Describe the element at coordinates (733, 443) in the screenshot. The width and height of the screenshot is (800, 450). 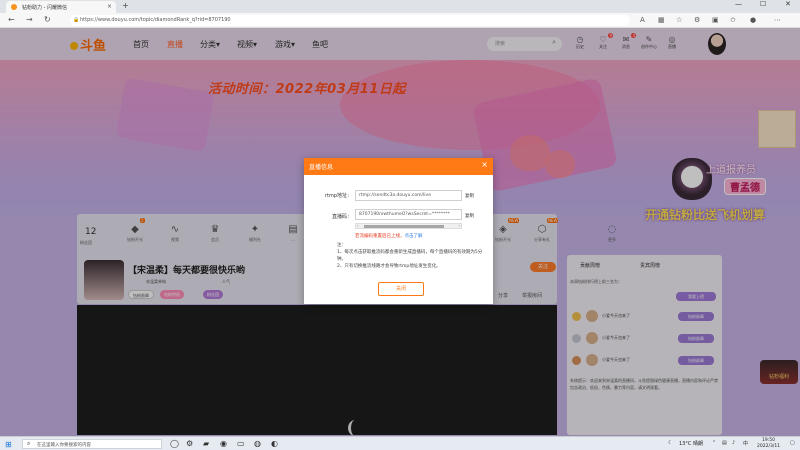
I see `volume-icon: ♪` at that location.